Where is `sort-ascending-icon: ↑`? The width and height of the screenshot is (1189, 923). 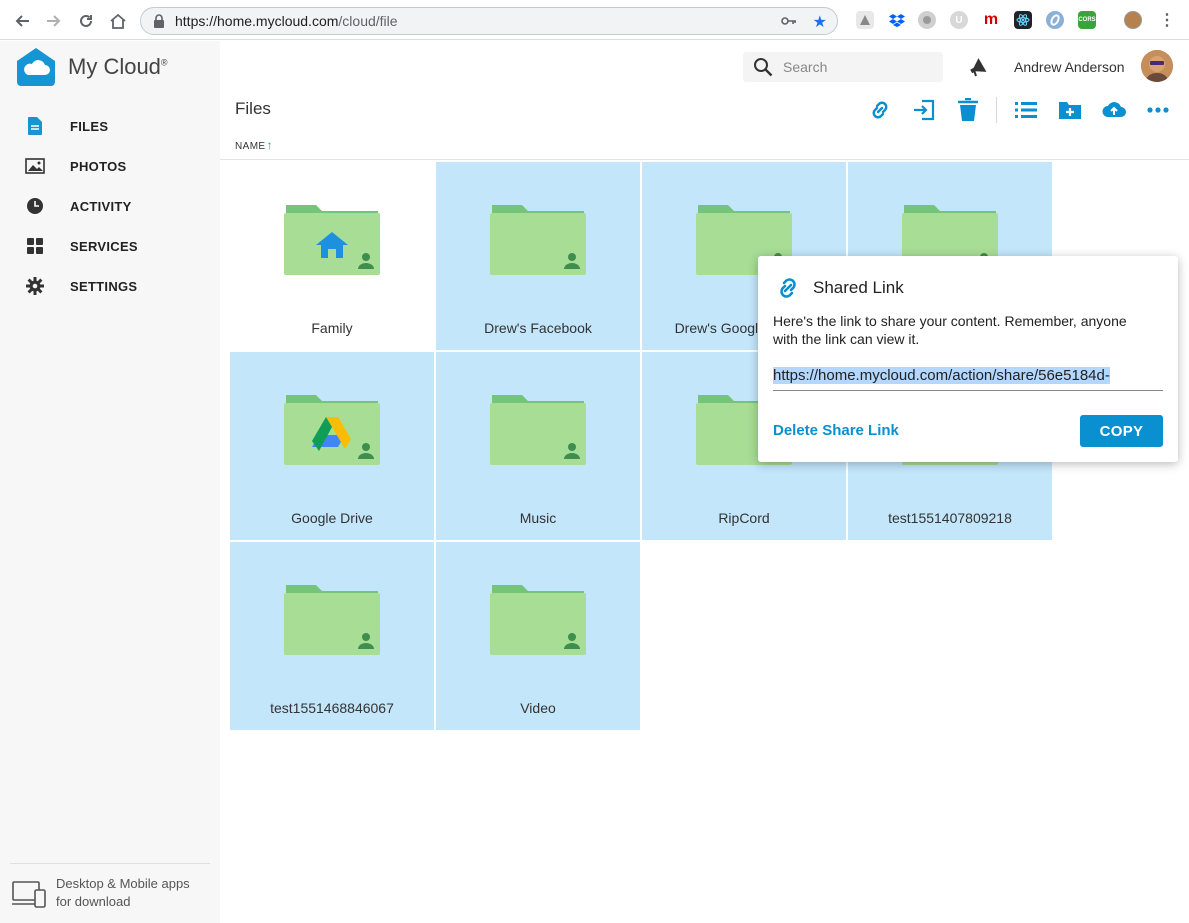
sort-ascending-icon: ↑ is located at coordinates (269, 145).